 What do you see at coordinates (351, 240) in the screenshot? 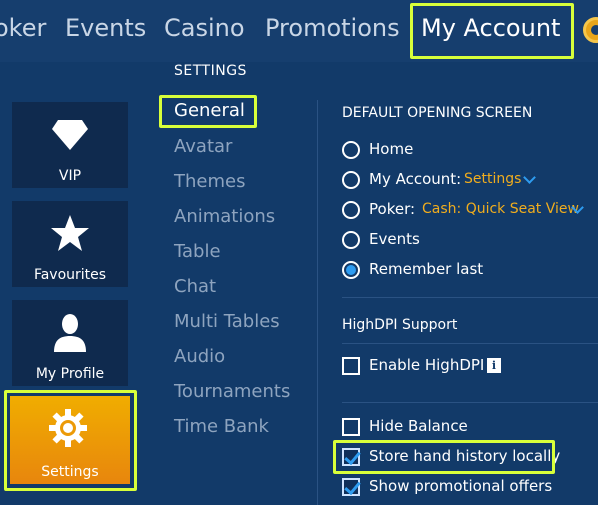
I see `radio-events` at bounding box center [351, 240].